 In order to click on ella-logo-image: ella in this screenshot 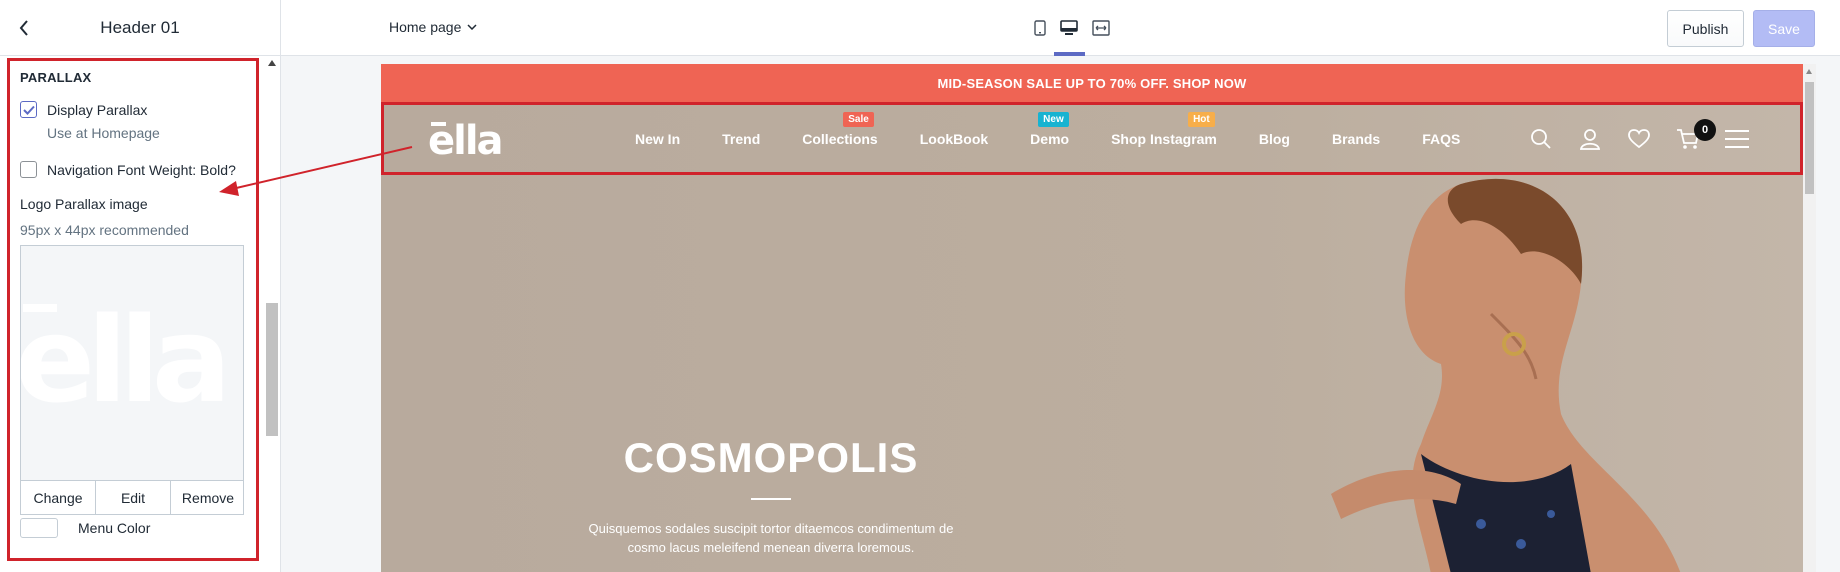, I will do `click(126, 357)`.